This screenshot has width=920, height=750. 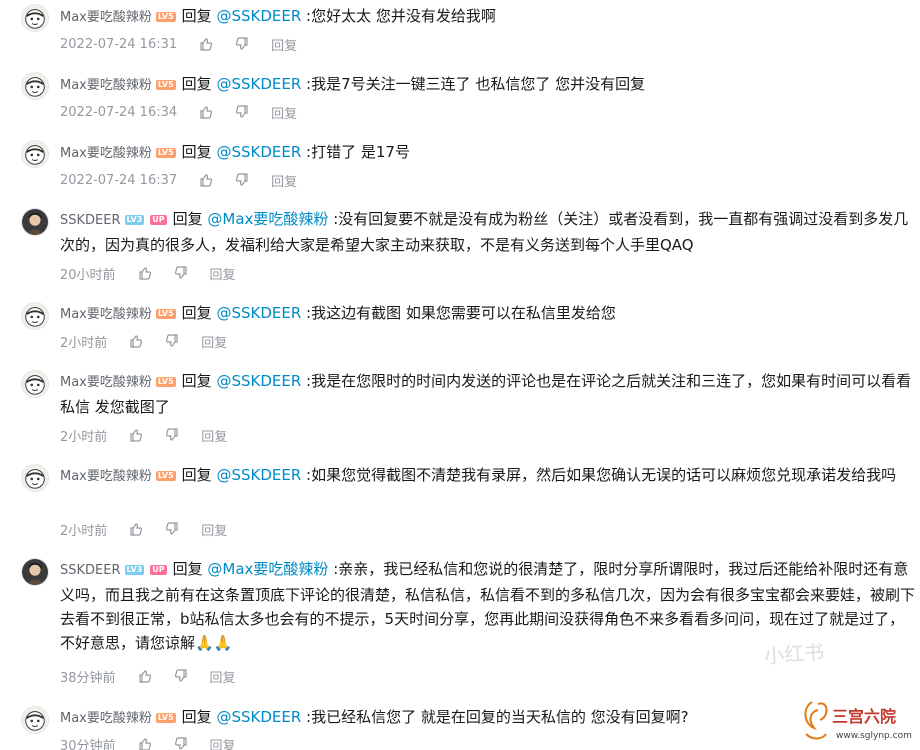 What do you see at coordinates (88, 678) in the screenshot?
I see `timestamp: 38分钟前` at bounding box center [88, 678].